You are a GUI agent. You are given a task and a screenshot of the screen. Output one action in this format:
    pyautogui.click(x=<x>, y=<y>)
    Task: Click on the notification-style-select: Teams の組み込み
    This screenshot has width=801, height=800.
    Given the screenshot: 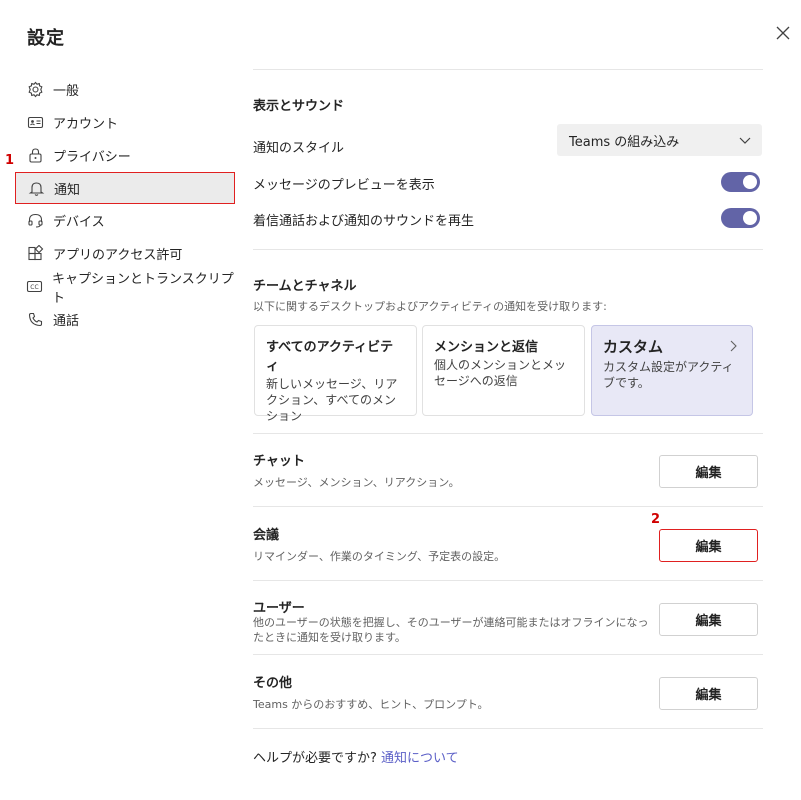 What is the action you would take?
    pyautogui.click(x=659, y=140)
    